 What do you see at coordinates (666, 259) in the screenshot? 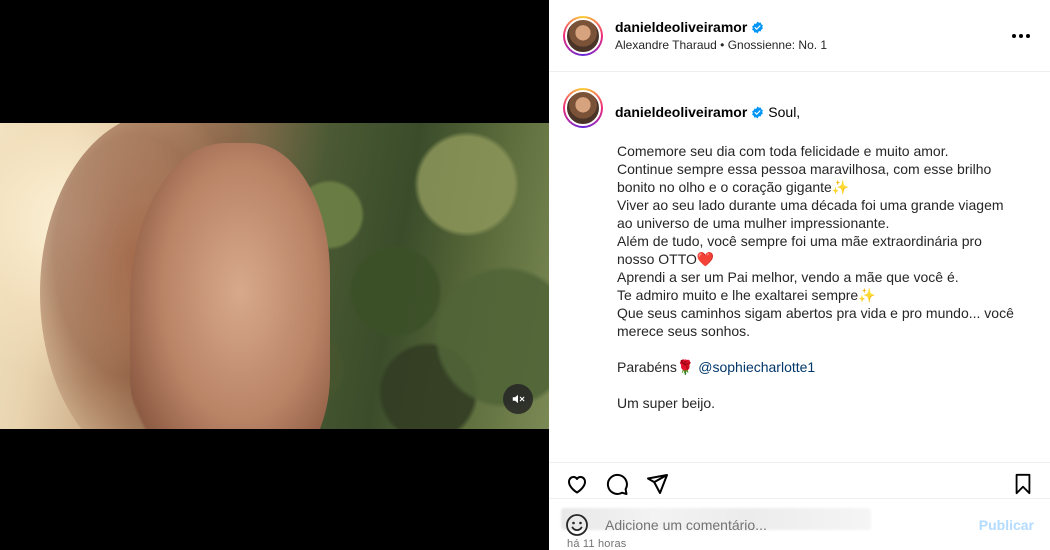
I see `caption-line: nosso OTTO❤️` at bounding box center [666, 259].